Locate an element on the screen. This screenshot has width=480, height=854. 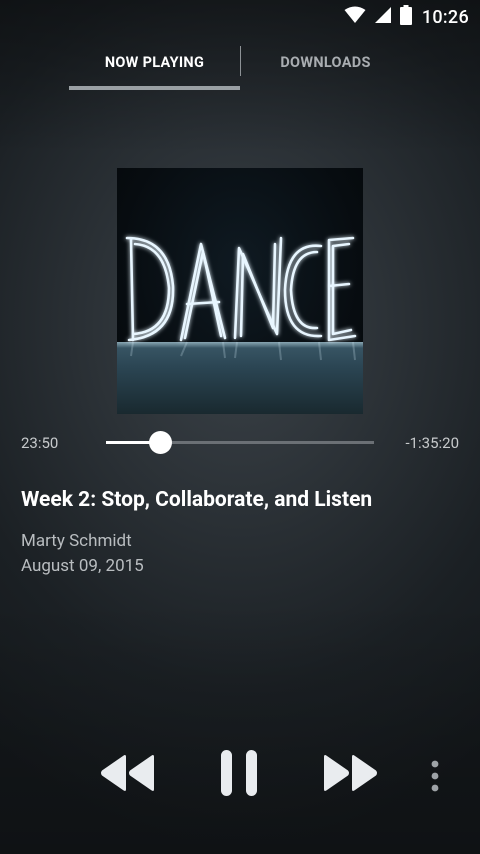
playback-controls is located at coordinates (240, 776).